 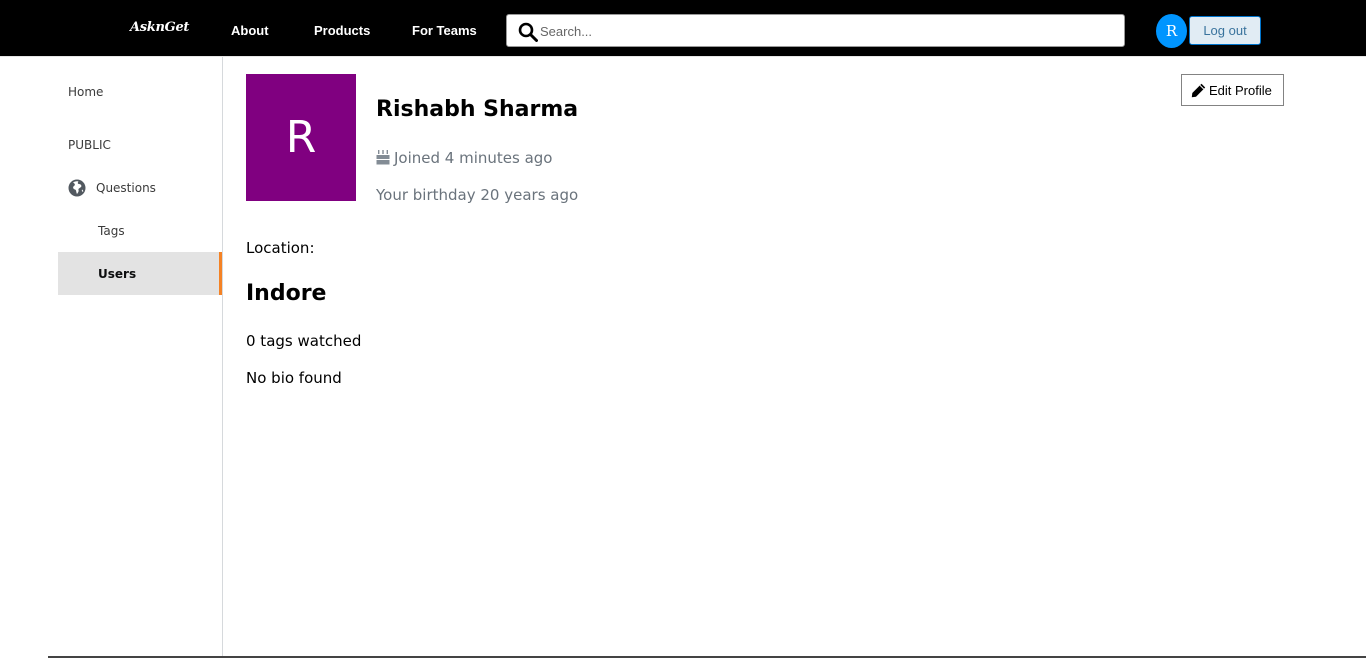 I want to click on sidebar-item-users: Users, so click(x=140, y=273).